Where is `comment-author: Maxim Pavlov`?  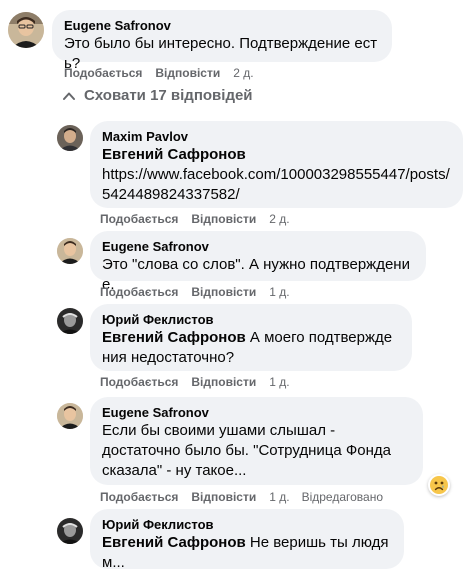 comment-author: Maxim Pavlov is located at coordinates (276, 137).